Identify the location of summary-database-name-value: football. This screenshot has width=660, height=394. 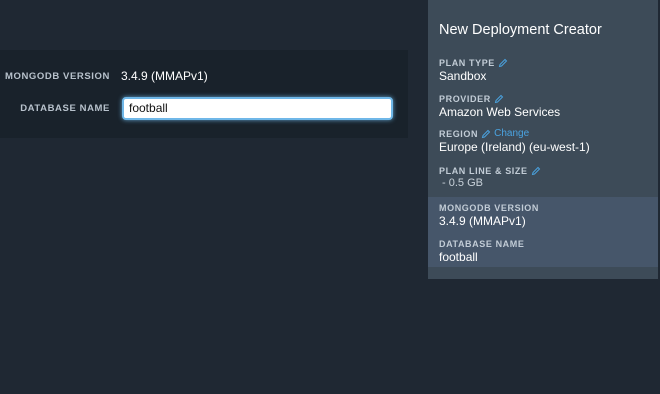
(458, 257).